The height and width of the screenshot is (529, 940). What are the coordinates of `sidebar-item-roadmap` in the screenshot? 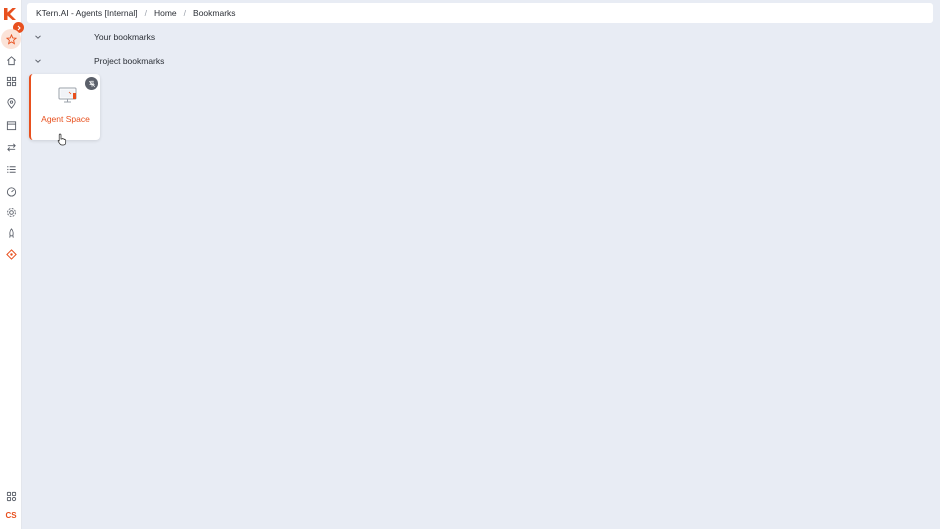 It's located at (11, 103).